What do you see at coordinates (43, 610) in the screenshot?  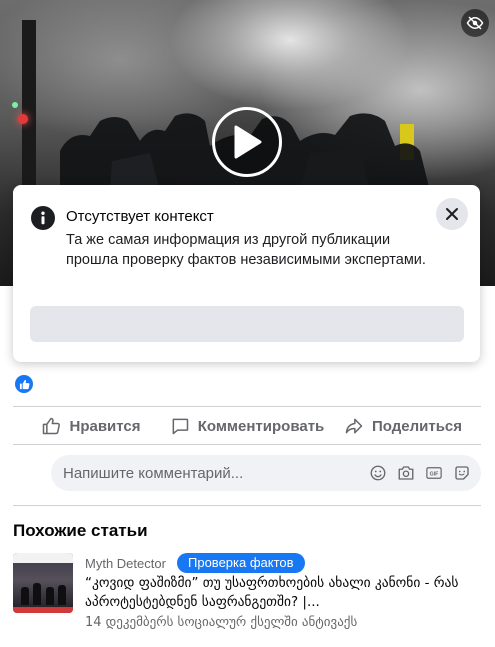 I see `thumbnail-footer-bar` at bounding box center [43, 610].